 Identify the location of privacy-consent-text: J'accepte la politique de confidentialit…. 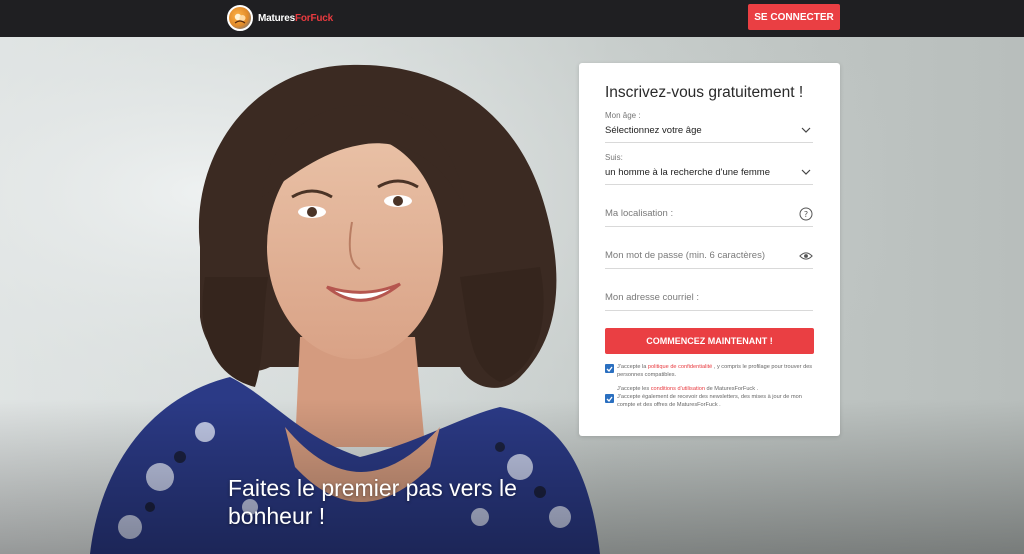
(716, 371).